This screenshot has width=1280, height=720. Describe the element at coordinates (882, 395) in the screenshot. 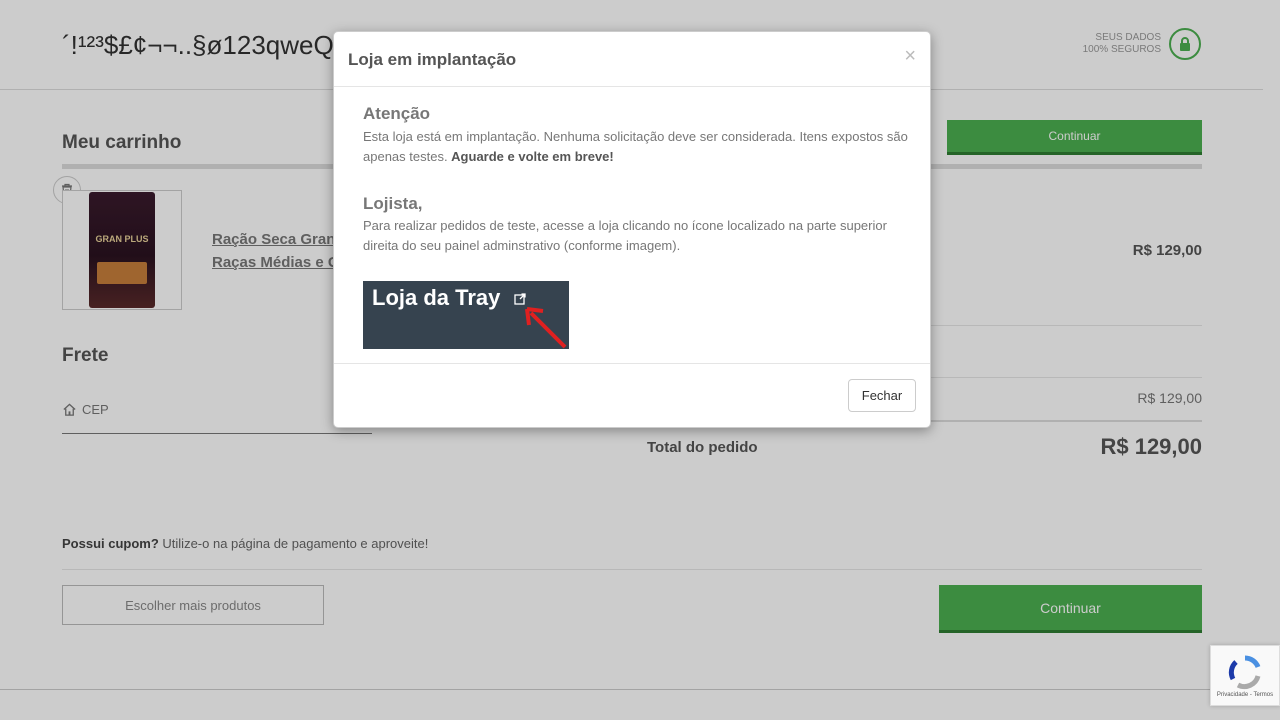

I see `close-button: Fechar` at that location.